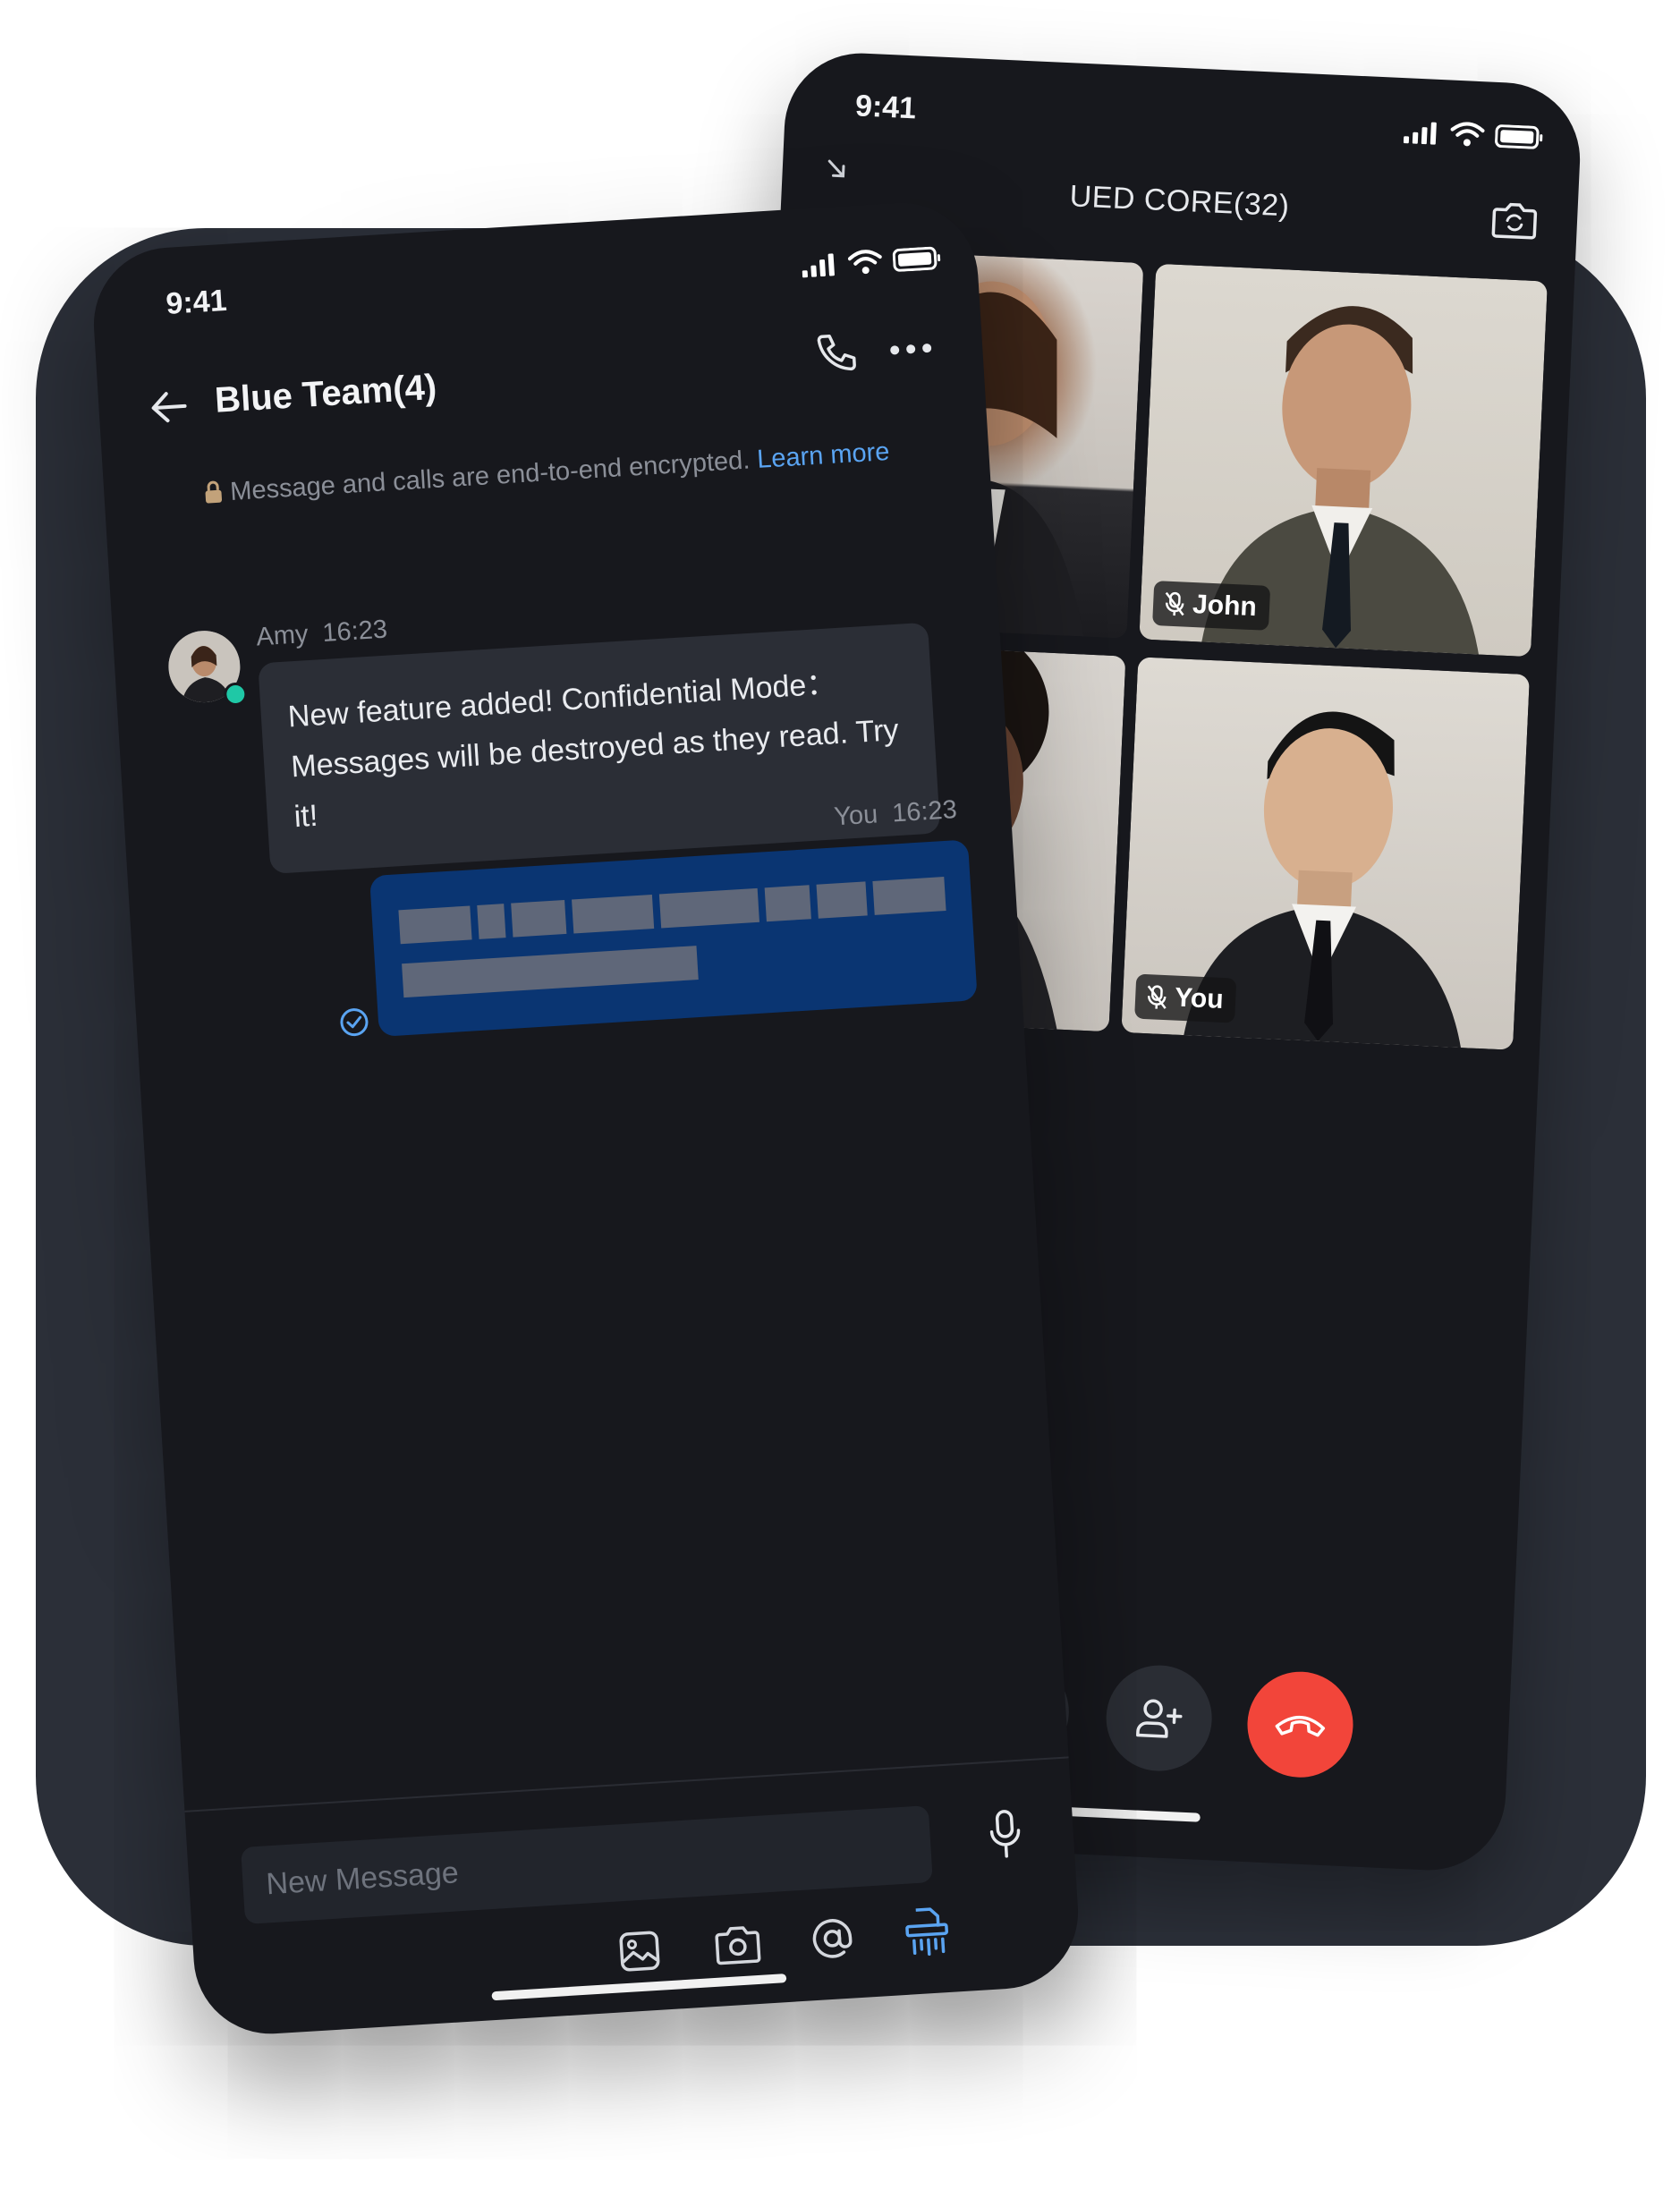 Image resolution: width=1680 pixels, height=2190 pixels. I want to click on back-arrow-icon, so click(168, 408).